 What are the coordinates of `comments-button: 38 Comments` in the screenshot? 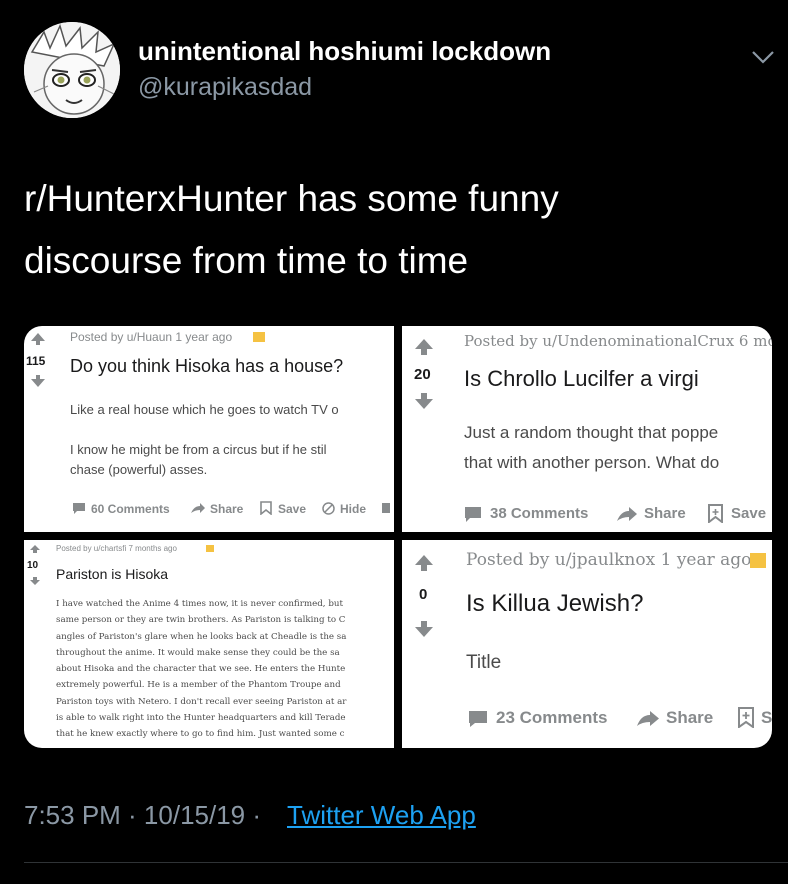 It's located at (539, 513).